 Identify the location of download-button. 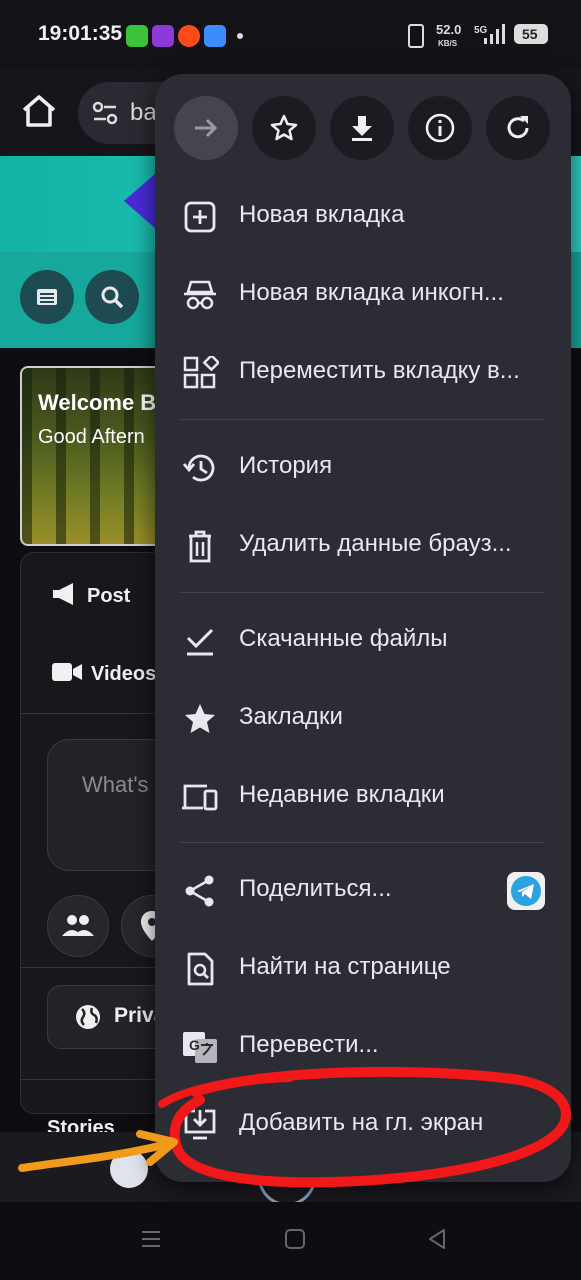
(362, 128).